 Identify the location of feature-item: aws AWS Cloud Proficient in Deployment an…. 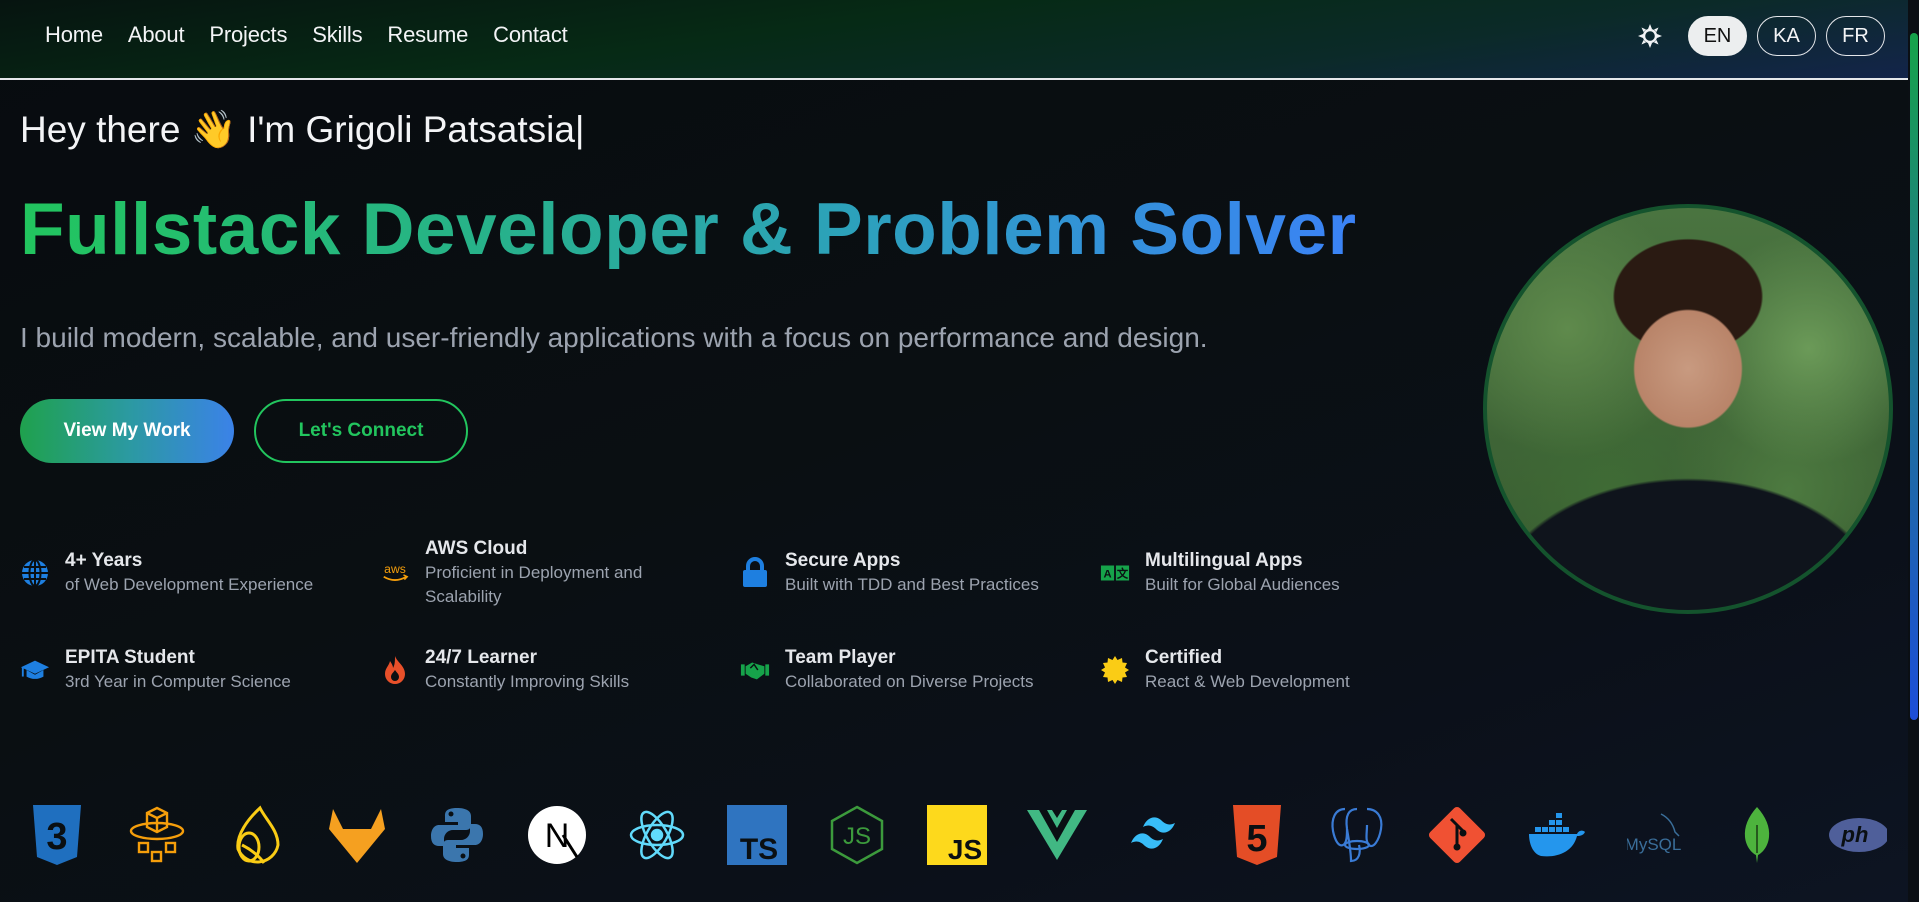
(560, 572).